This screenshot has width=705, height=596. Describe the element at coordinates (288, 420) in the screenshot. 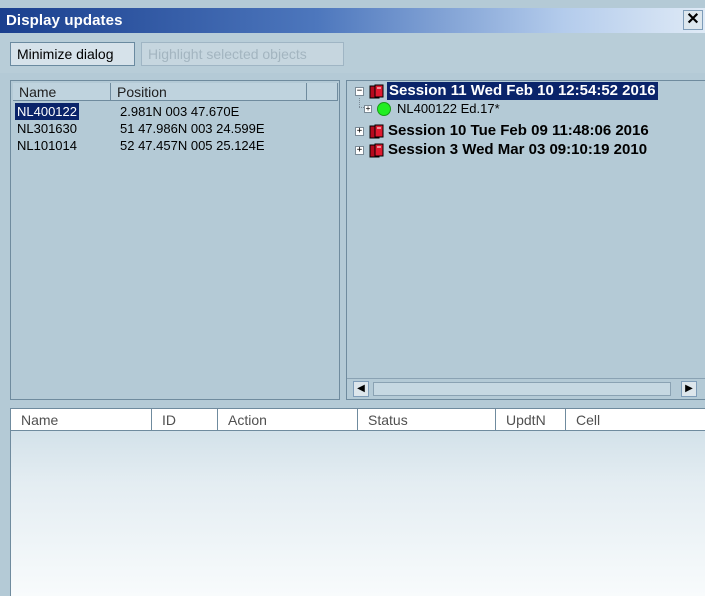

I see `column-header-action: Action` at that location.